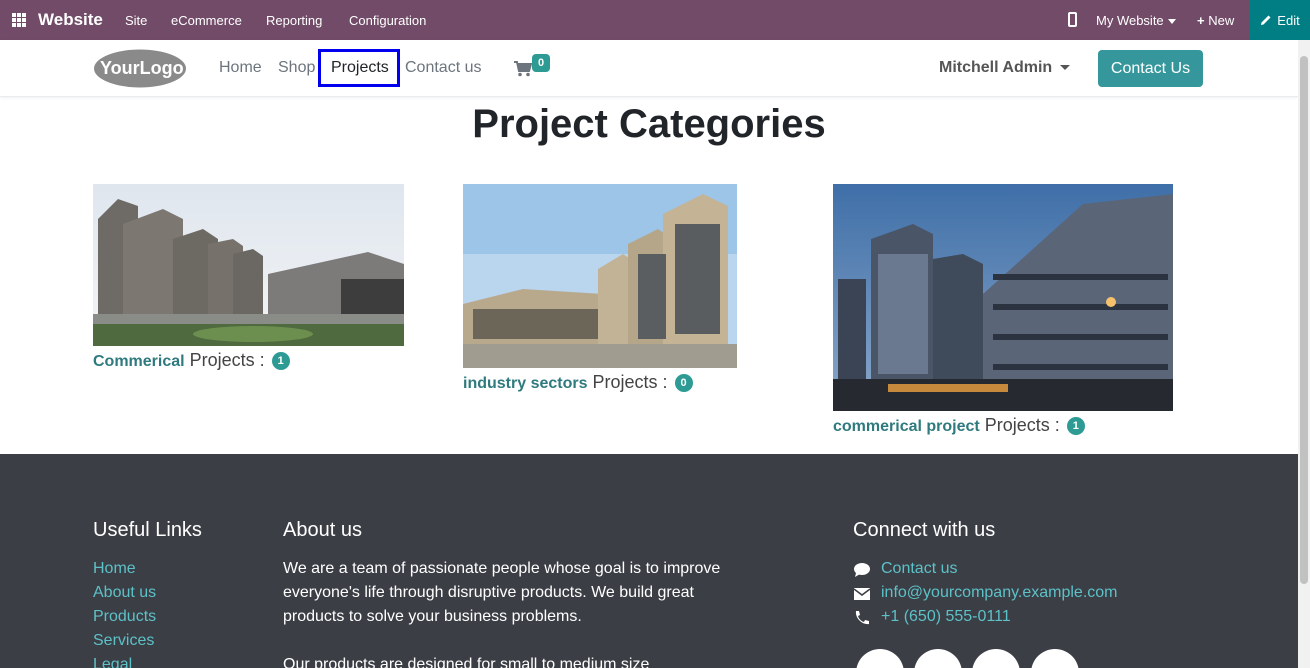 The image size is (1310, 668). Describe the element at coordinates (924, 530) in the screenshot. I see `connect-title: Connect with us` at that location.